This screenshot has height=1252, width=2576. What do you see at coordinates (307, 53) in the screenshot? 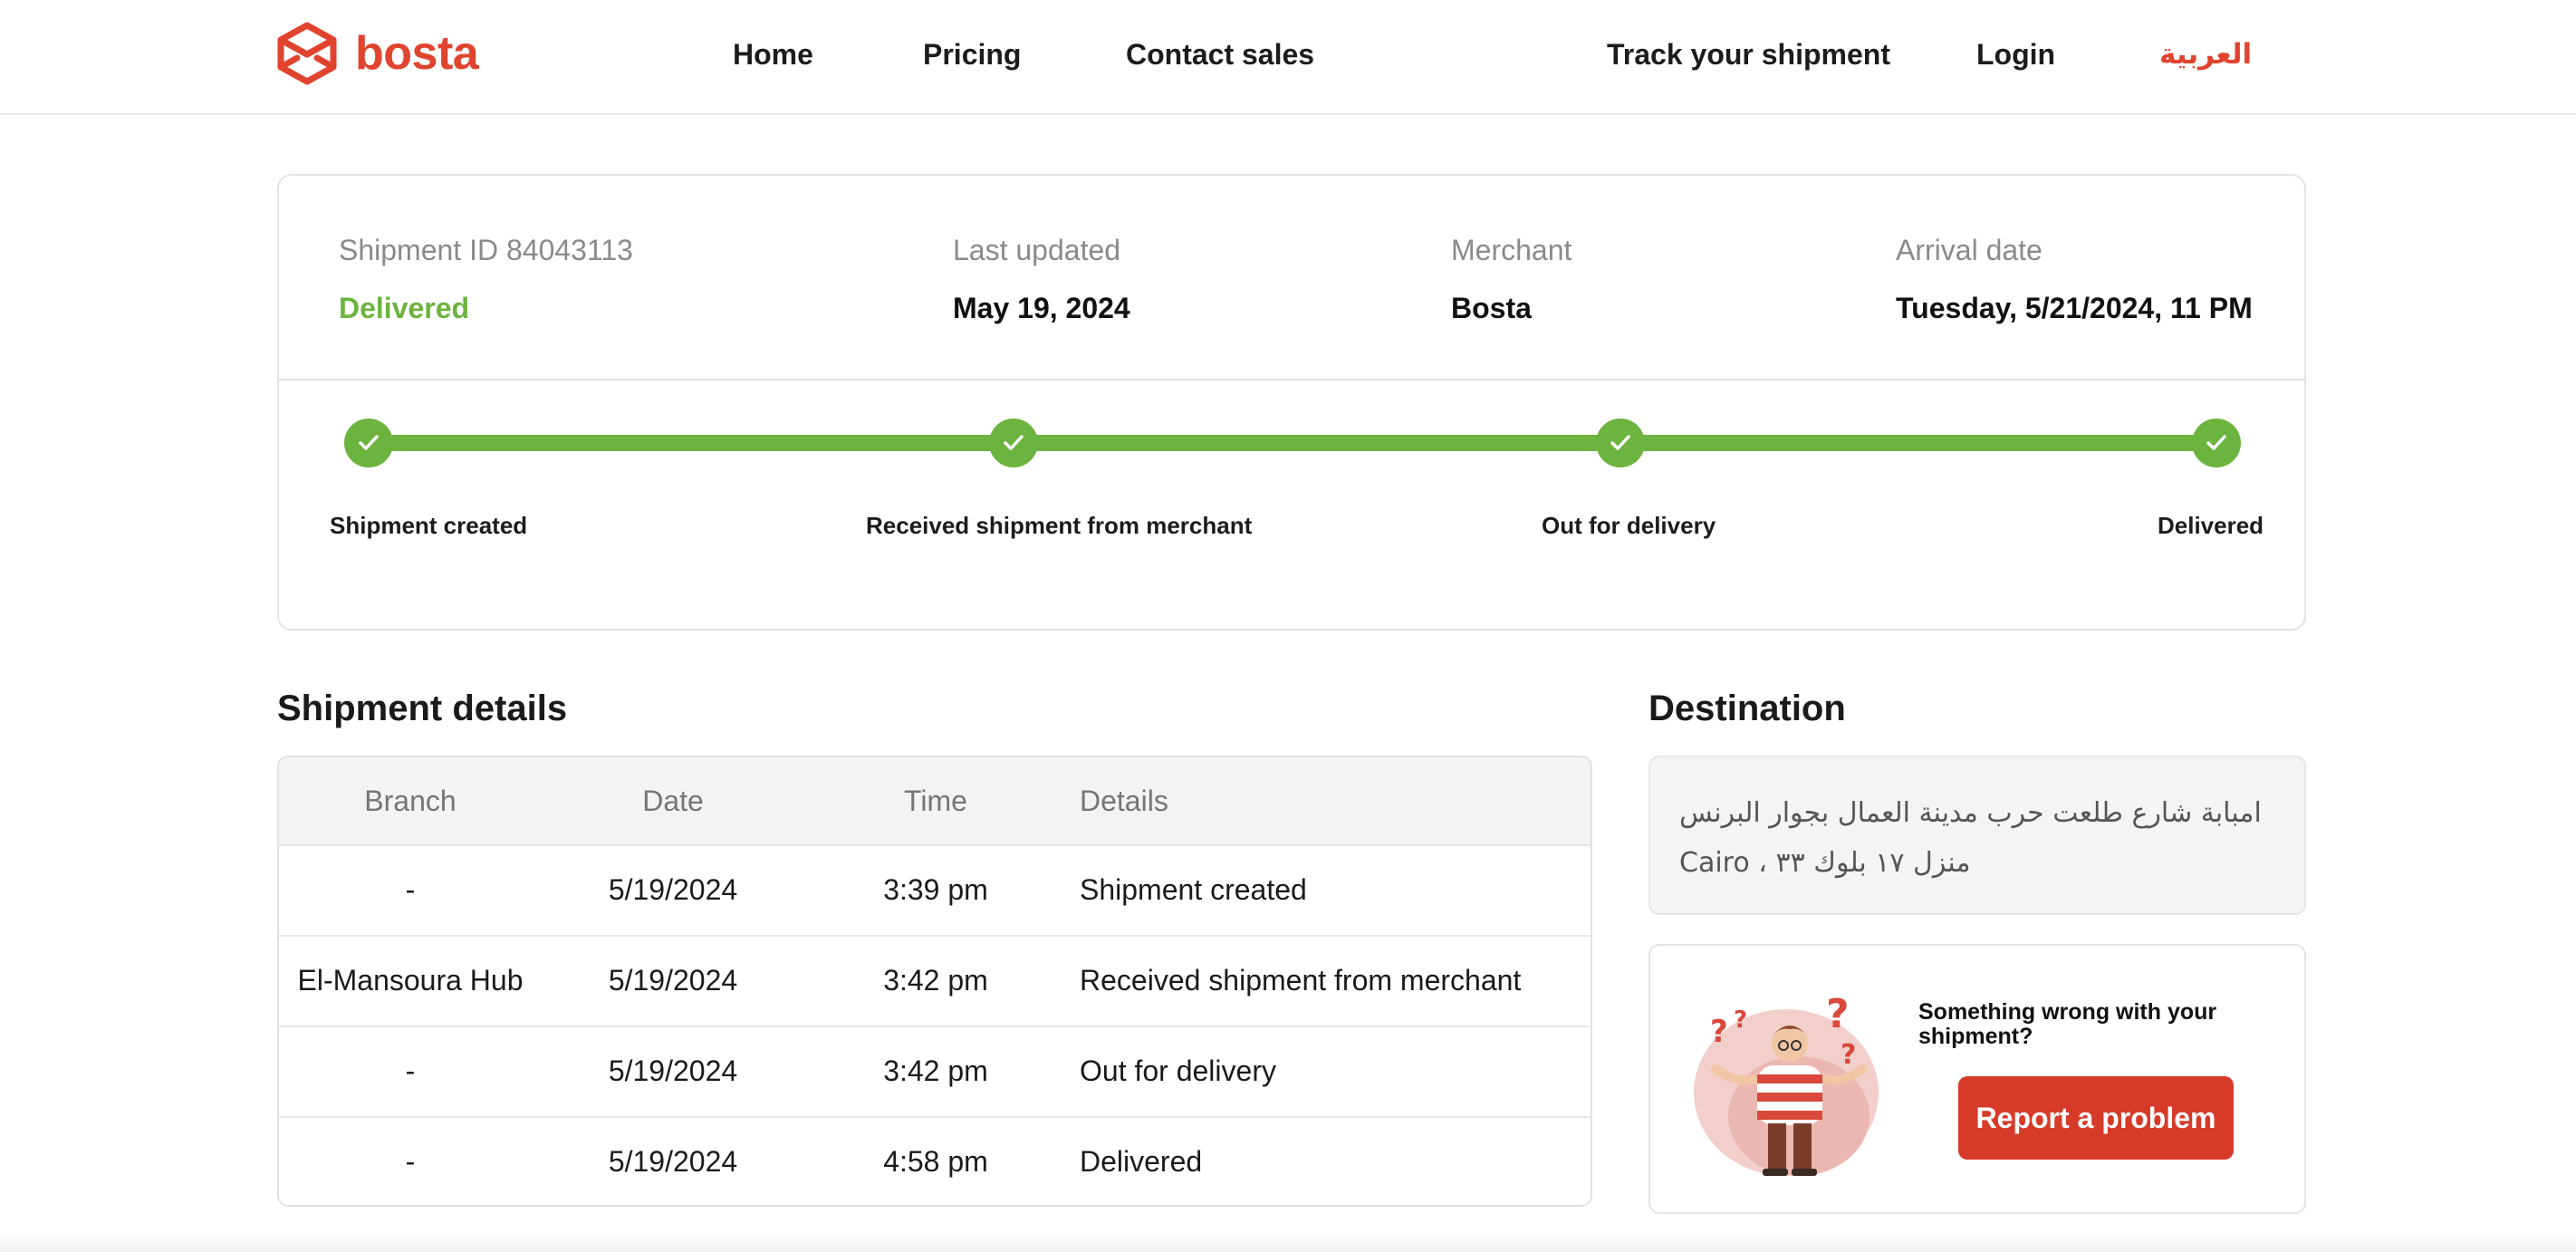
I see `bosta-box-logo-icon` at bounding box center [307, 53].